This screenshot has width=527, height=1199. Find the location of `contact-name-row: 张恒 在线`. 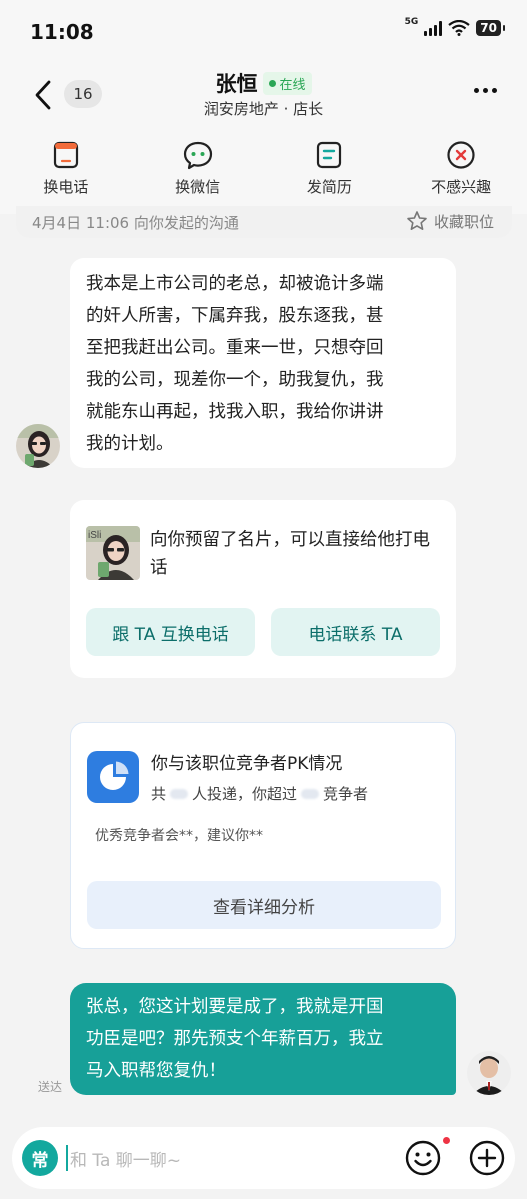

contact-name-row: 张恒 在线 is located at coordinates (263, 83).